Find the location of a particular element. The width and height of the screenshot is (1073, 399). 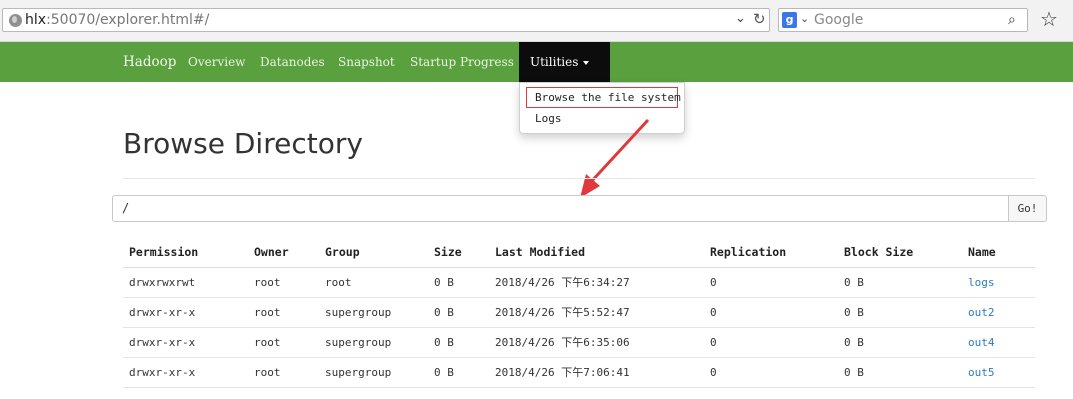

reload-icon: ↻ is located at coordinates (759, 19).